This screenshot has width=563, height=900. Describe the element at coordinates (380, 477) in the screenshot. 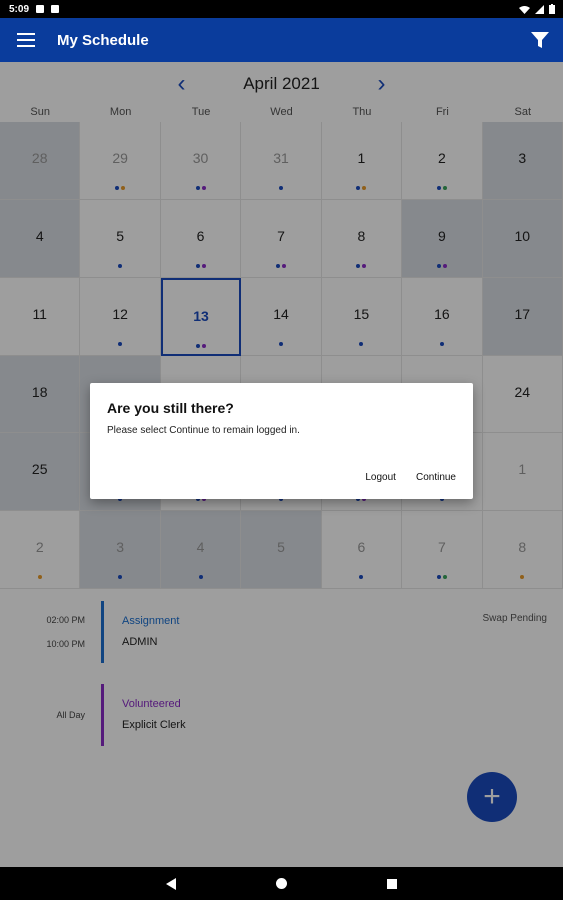

I see `logout-button: Logout` at that location.